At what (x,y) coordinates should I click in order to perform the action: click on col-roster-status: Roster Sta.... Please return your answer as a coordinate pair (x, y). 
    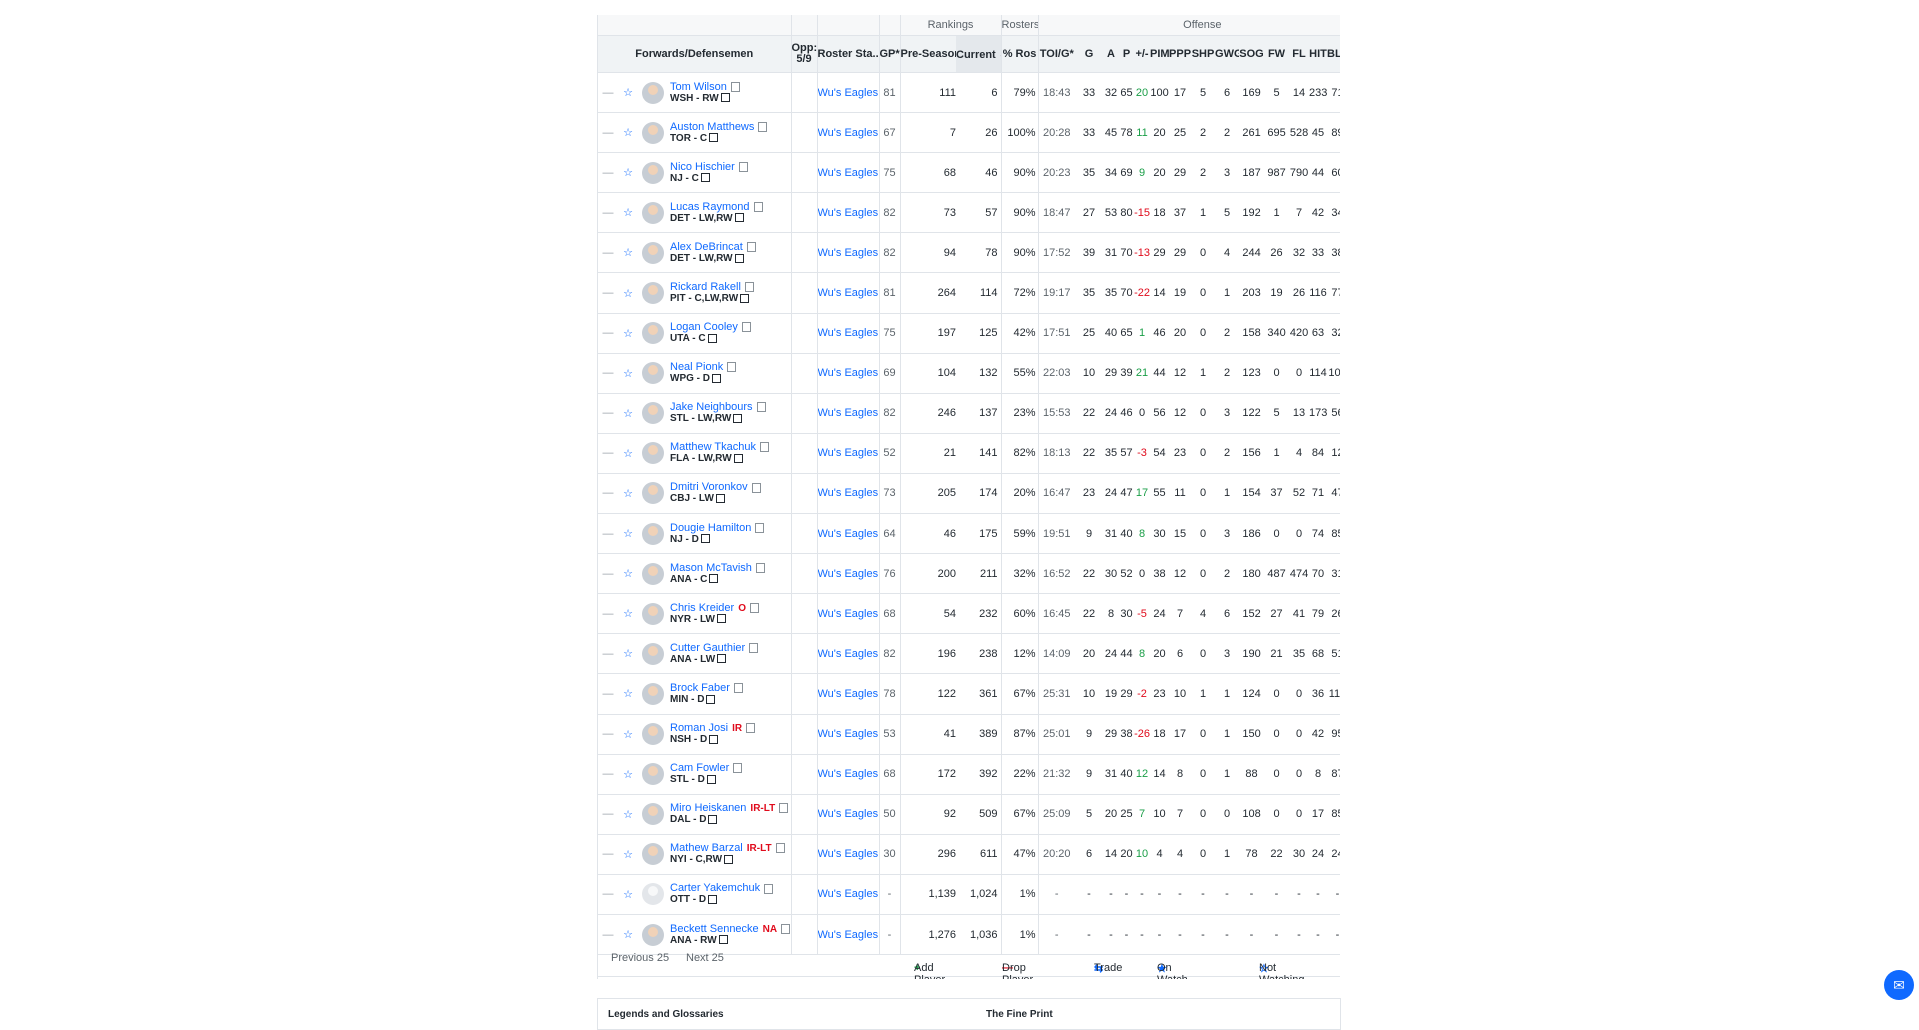
    Looking at the image, I should click on (848, 54).